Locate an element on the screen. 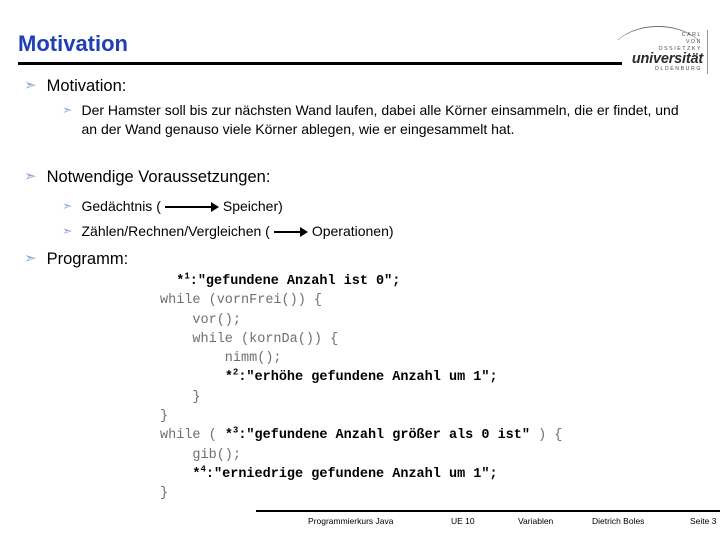  code-line: nimm(); is located at coordinates (221, 359).